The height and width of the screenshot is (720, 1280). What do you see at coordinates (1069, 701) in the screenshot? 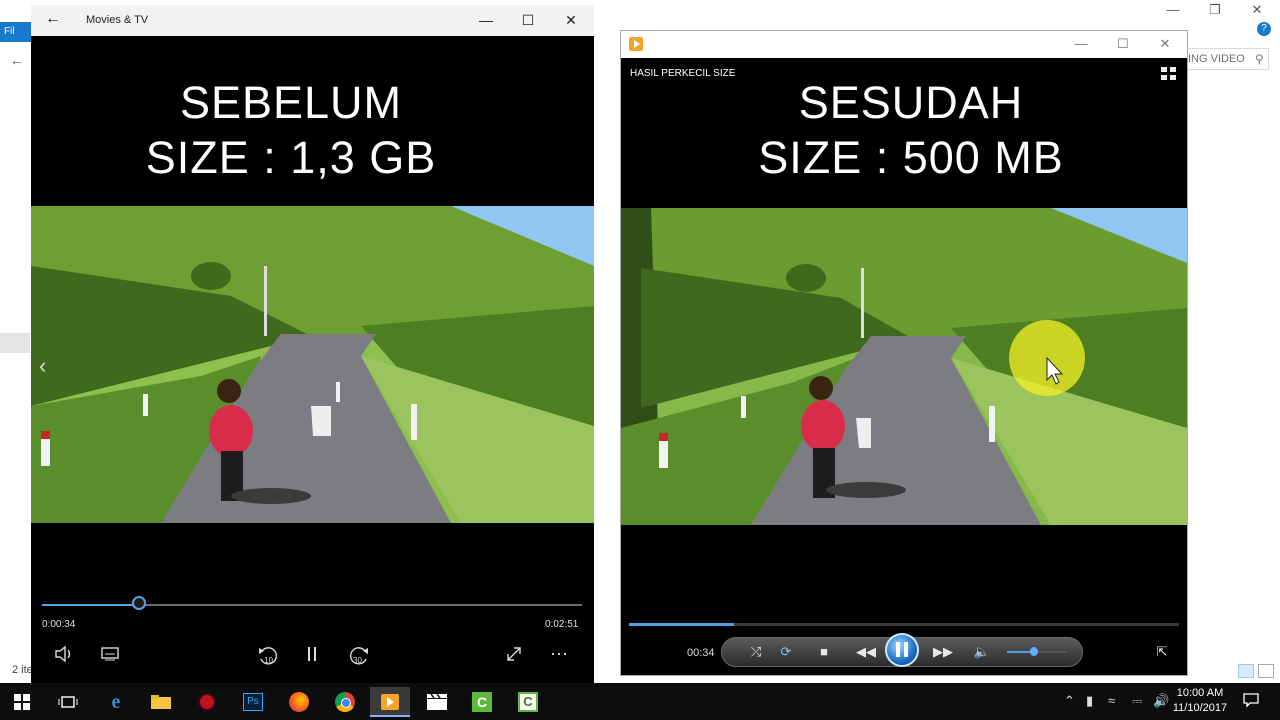
I see `show-hidden-icons: ⌃` at bounding box center [1069, 701].